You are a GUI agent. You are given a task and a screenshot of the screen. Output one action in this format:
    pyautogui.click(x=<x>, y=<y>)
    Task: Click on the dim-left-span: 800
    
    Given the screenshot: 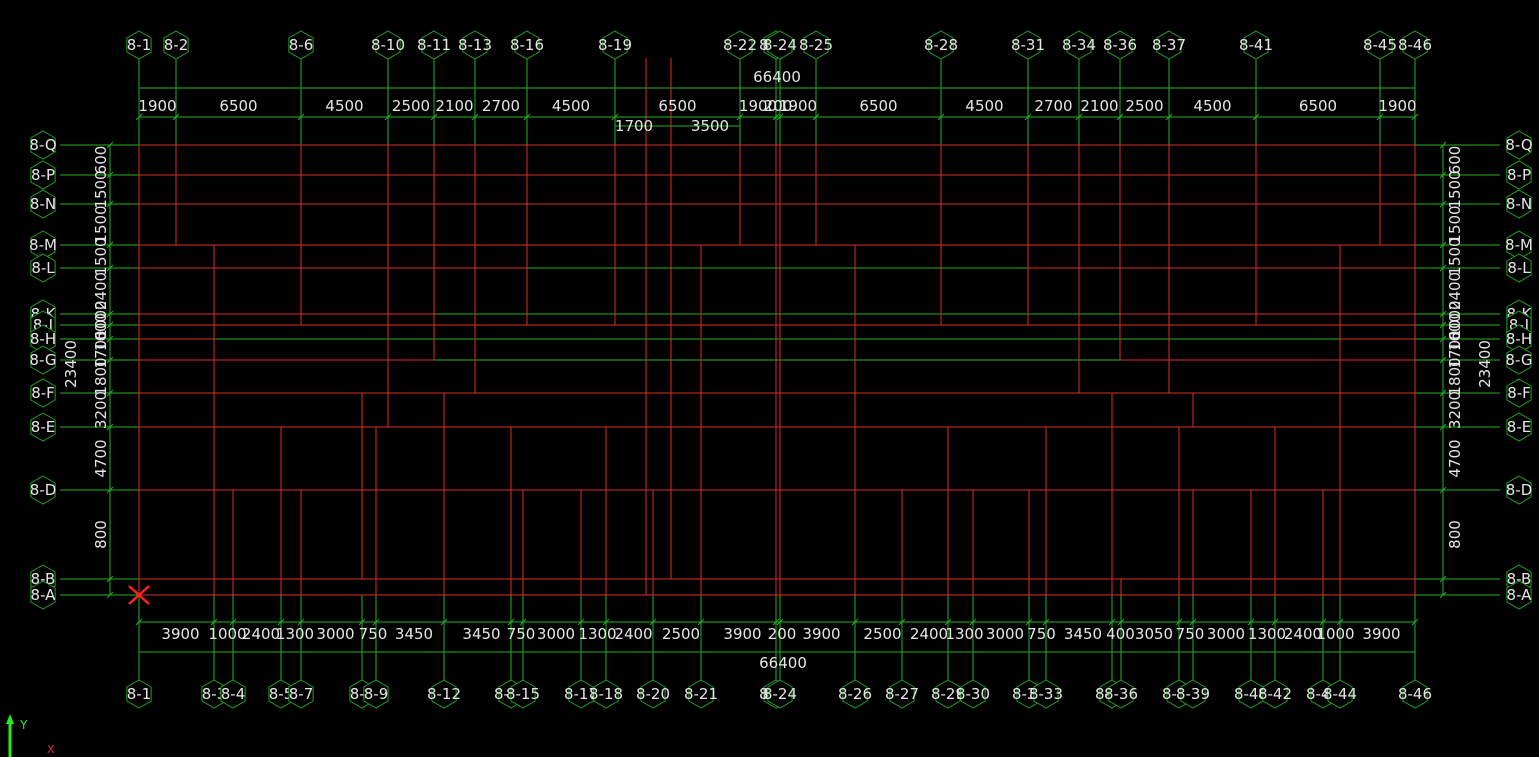 What is the action you would take?
    pyautogui.click(x=101, y=534)
    